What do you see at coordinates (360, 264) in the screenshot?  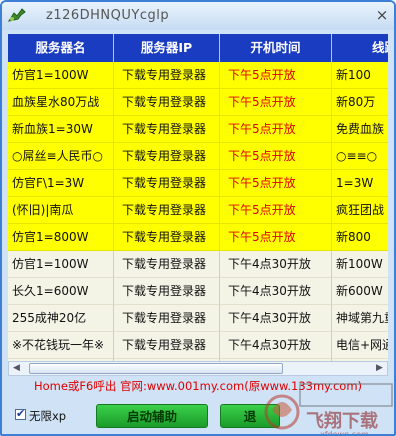 I see `cell-line: 新100W` at bounding box center [360, 264].